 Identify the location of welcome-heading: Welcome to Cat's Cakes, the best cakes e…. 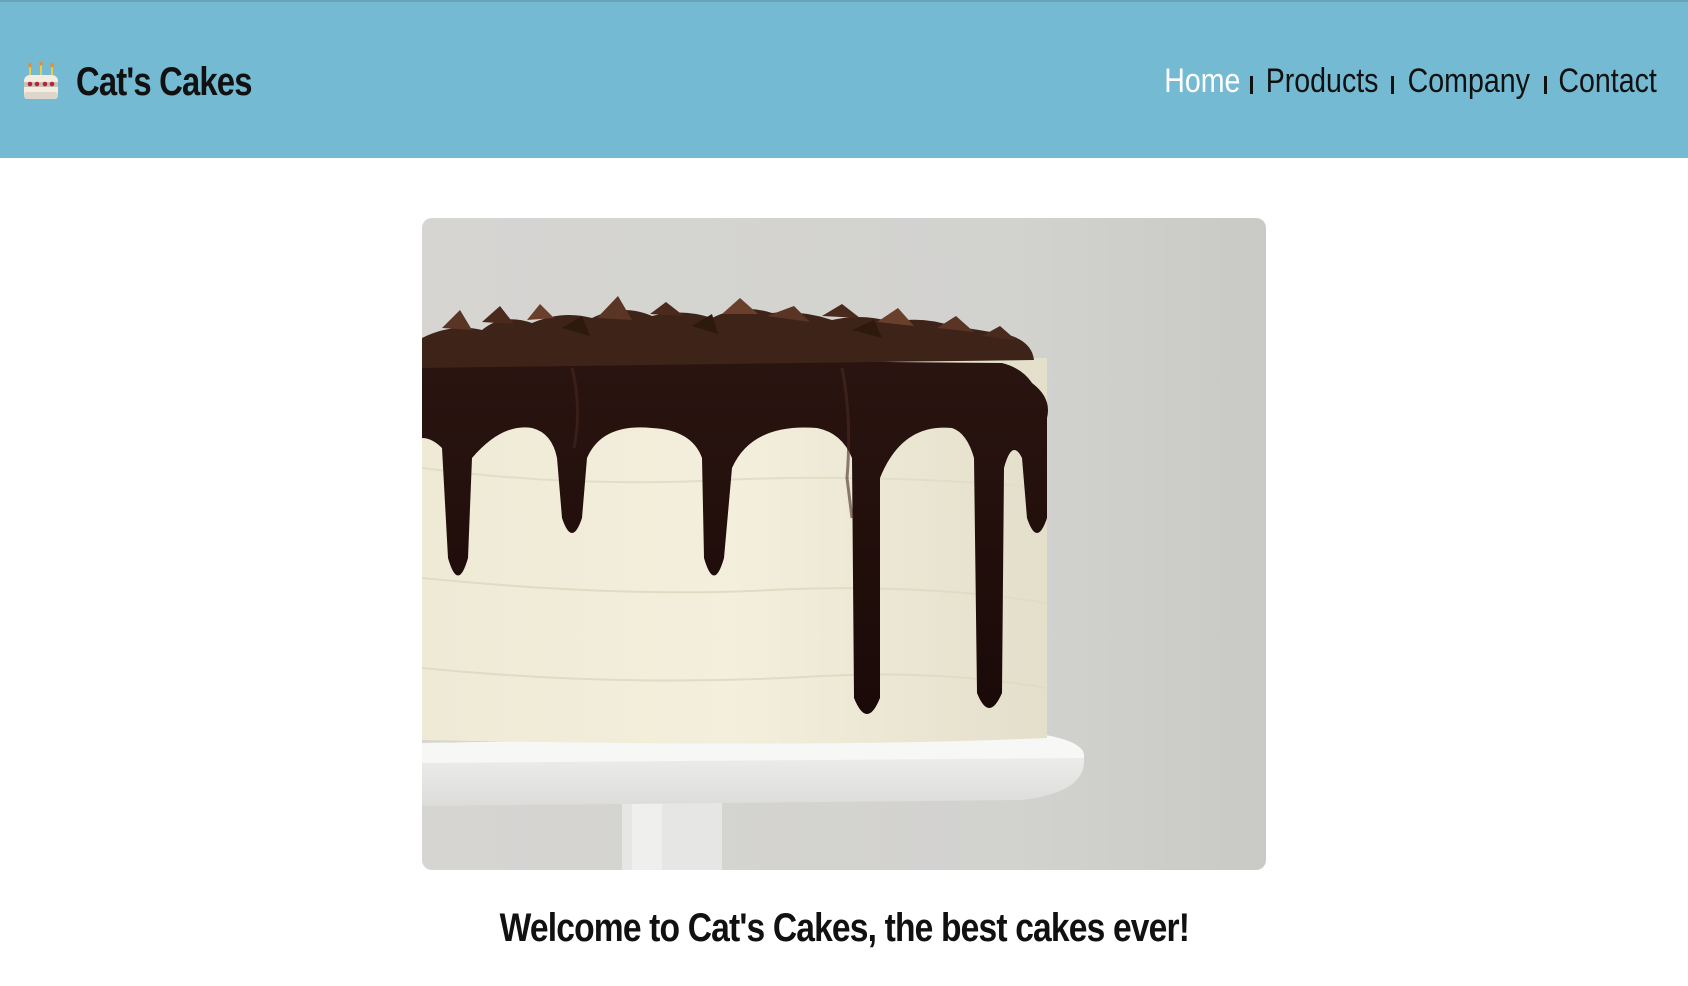
(844, 928).